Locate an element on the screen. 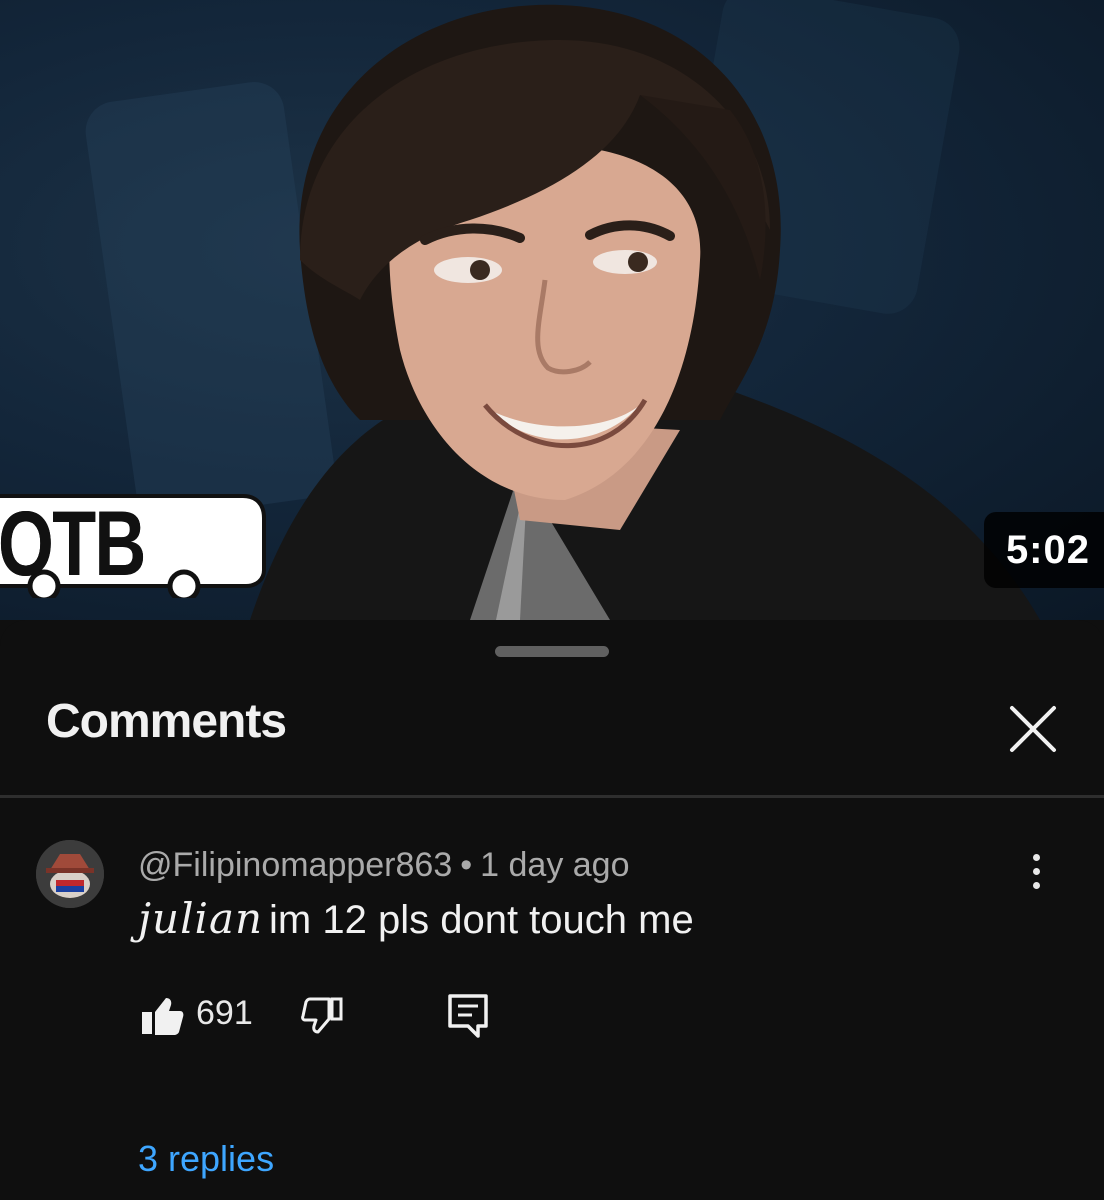  comments-title: Comments is located at coordinates (166, 721).